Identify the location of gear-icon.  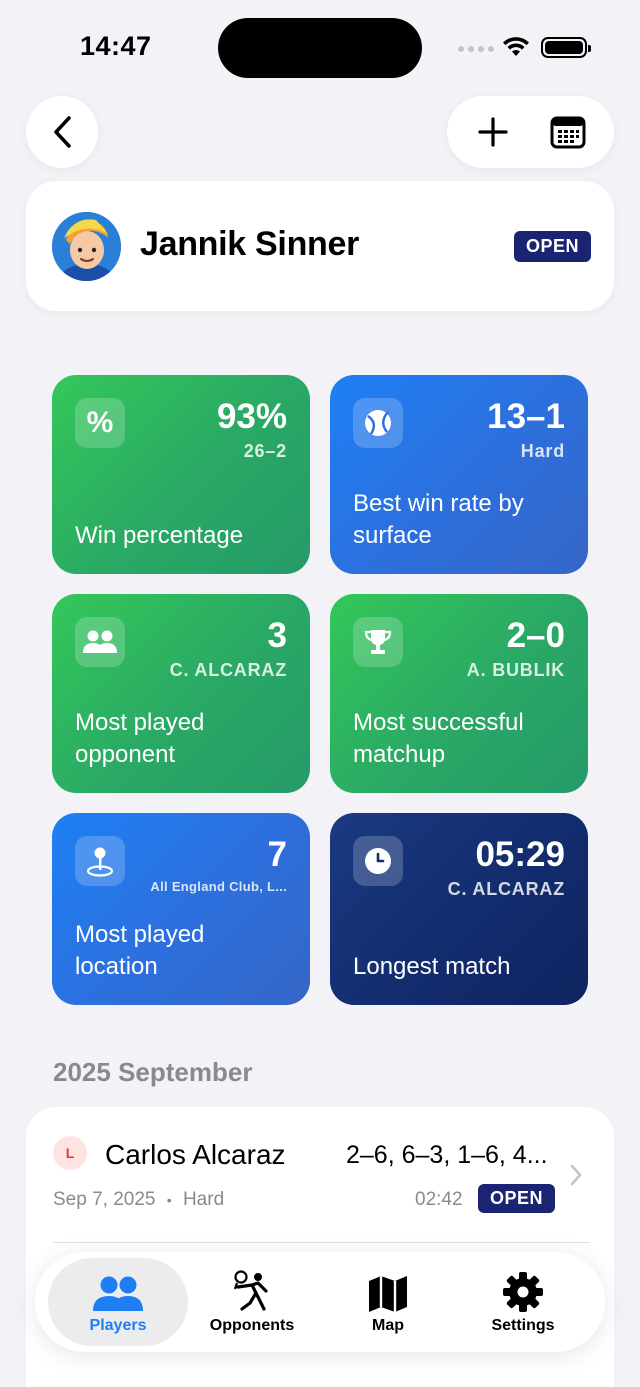
(523, 1292).